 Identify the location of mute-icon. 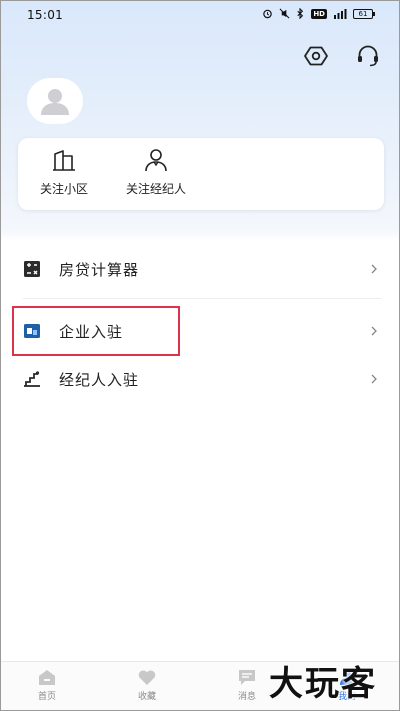
(284, 13).